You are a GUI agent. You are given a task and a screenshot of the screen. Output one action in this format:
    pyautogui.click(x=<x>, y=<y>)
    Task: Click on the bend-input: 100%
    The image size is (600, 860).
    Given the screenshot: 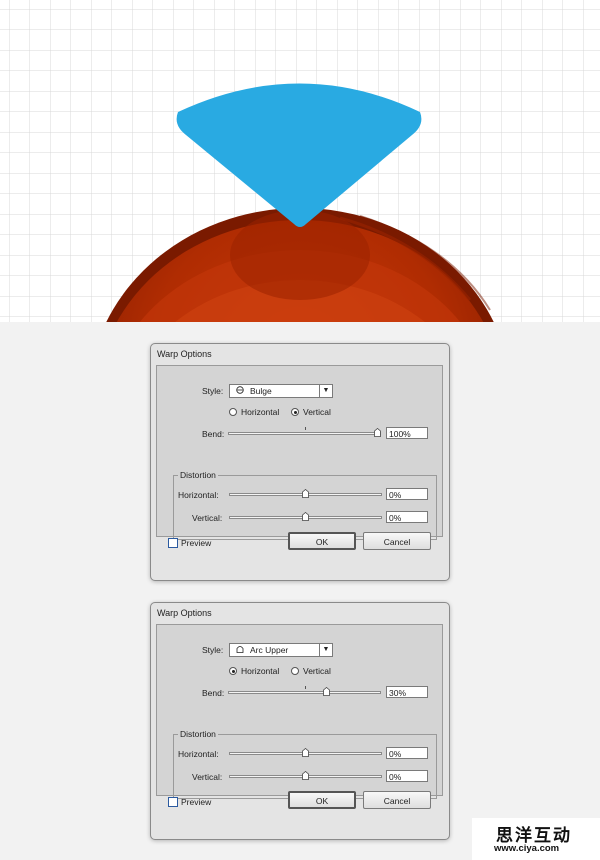 What is the action you would take?
    pyautogui.click(x=407, y=433)
    